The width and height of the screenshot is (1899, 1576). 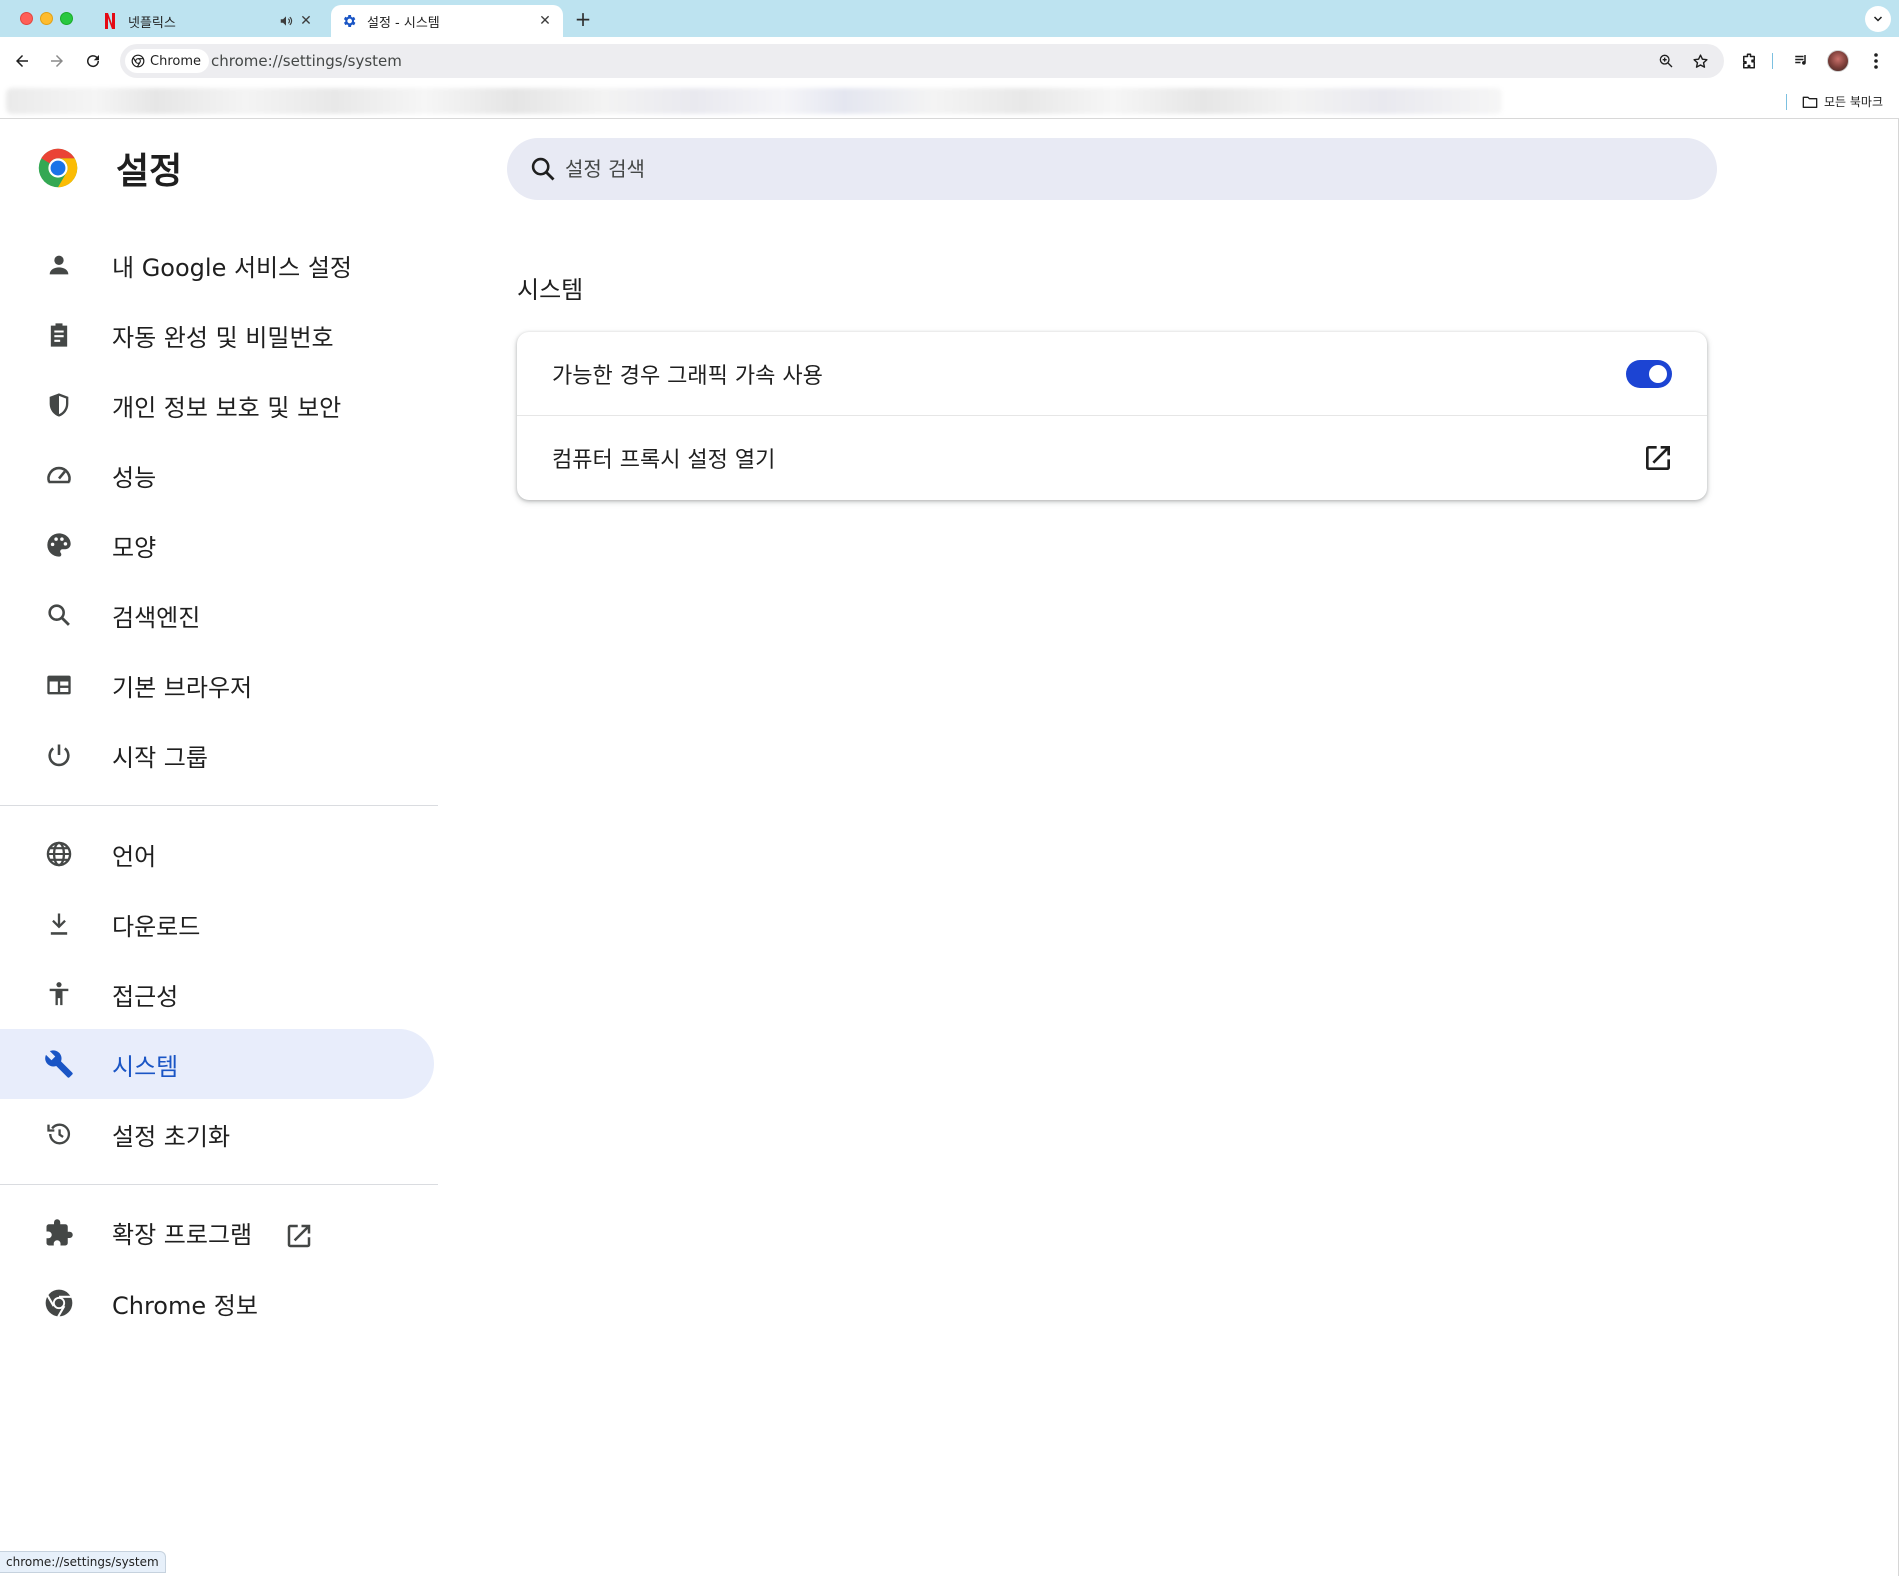 I want to click on sidebar-item-search-engine: 검색엔진, so click(x=217, y=615).